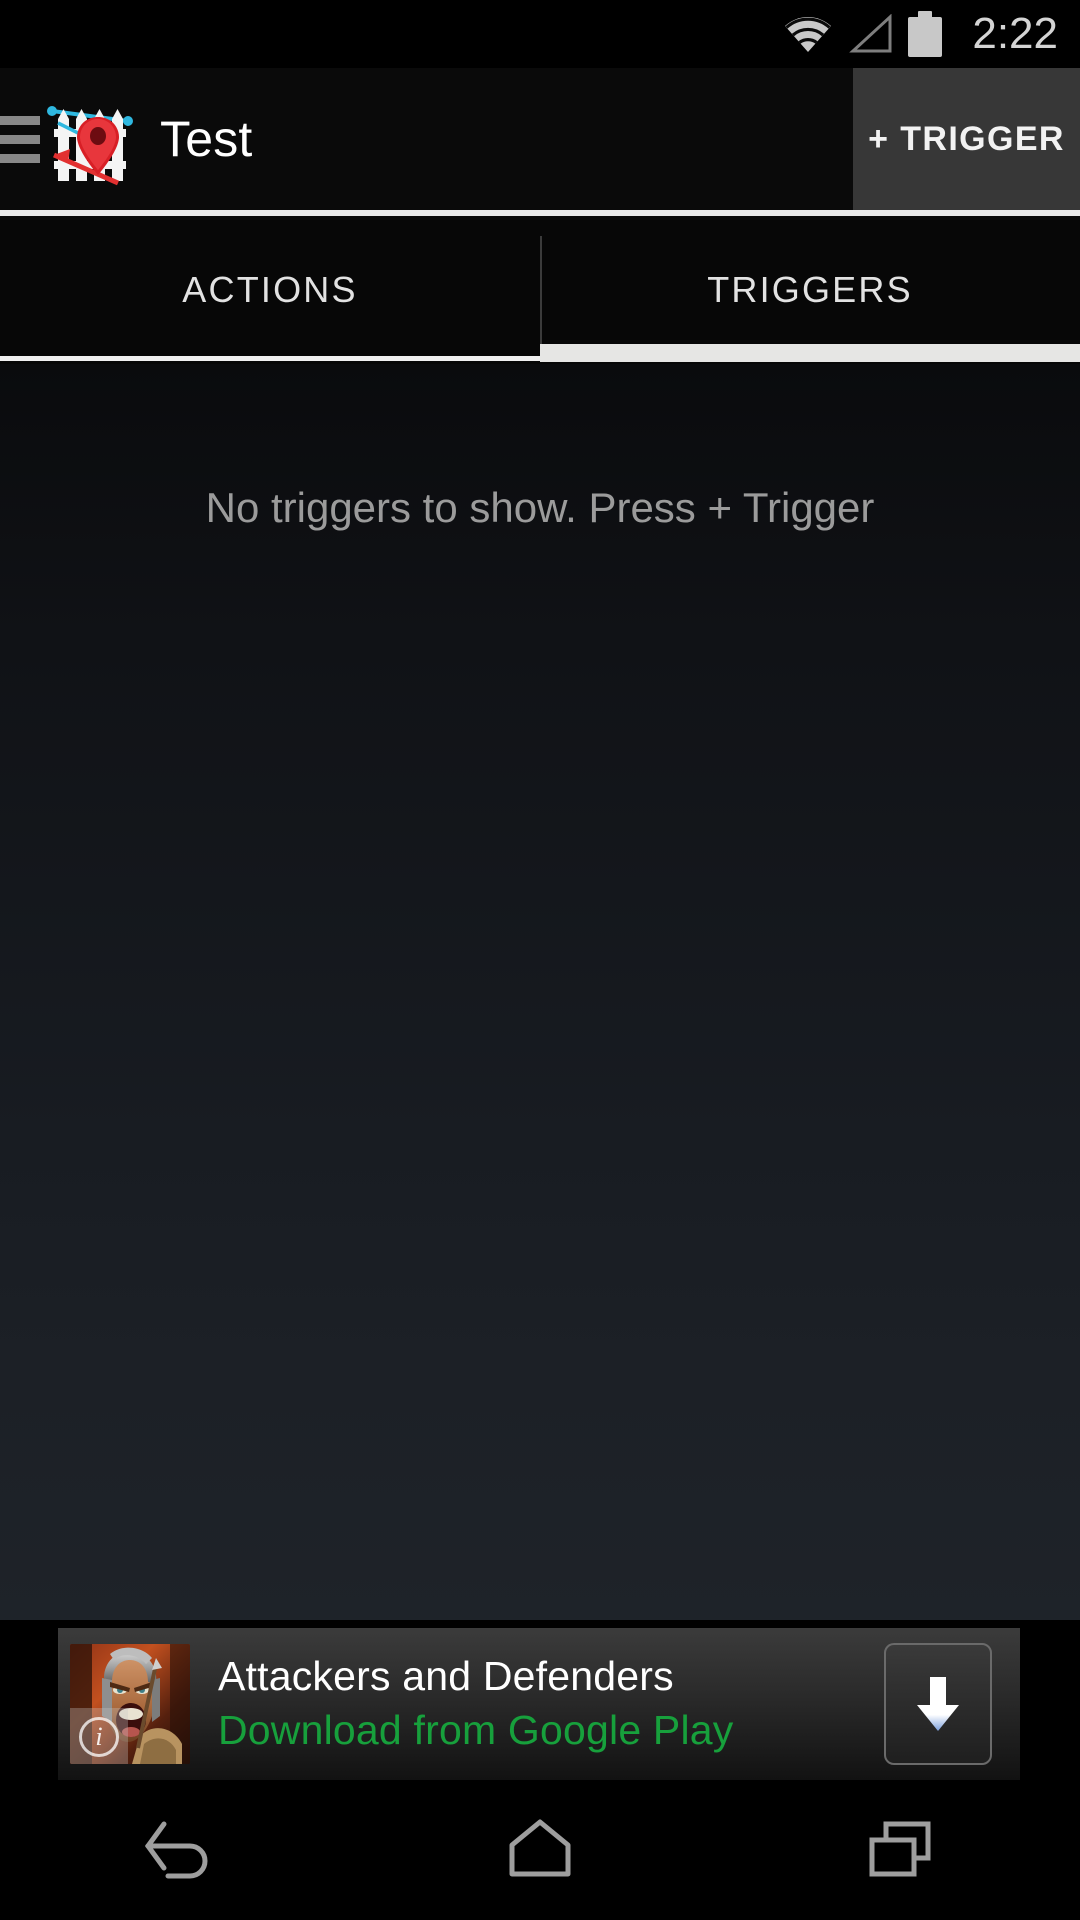 The height and width of the screenshot is (1920, 1080). Describe the element at coordinates (90, 139) in the screenshot. I see `geofence-map-pin-icon` at that location.